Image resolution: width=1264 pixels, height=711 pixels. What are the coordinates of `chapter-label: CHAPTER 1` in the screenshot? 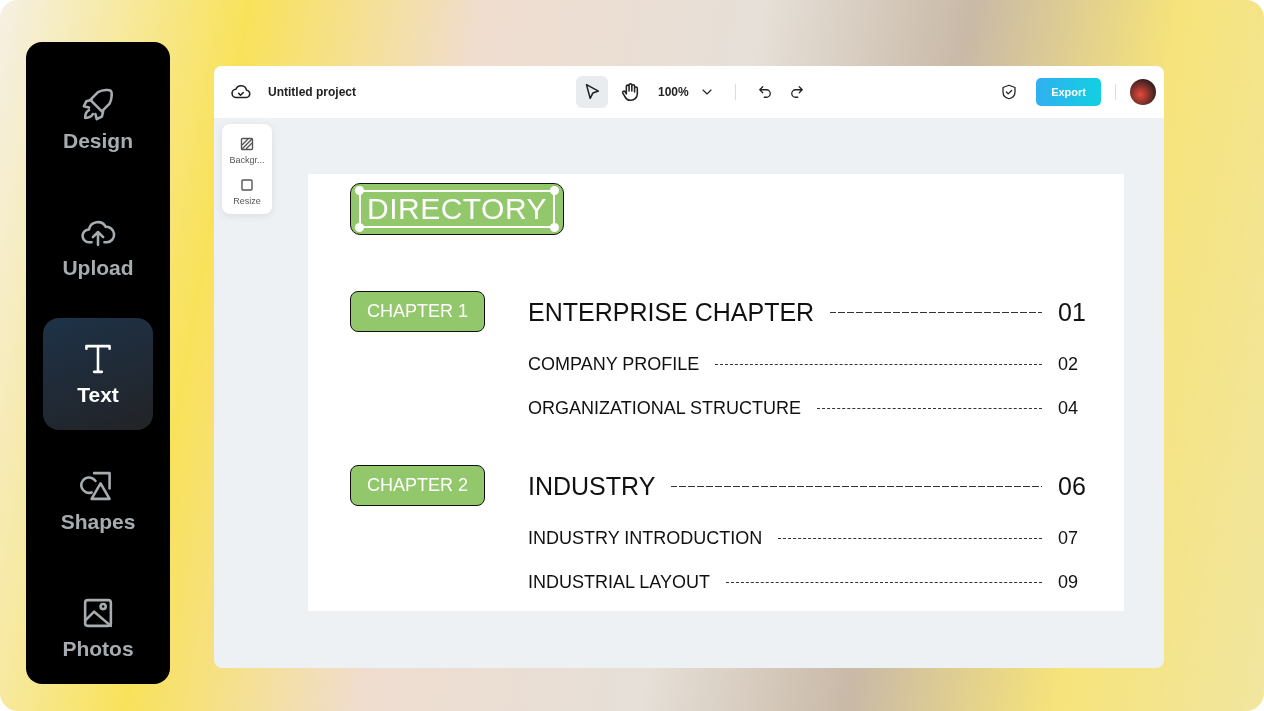 It's located at (417, 311).